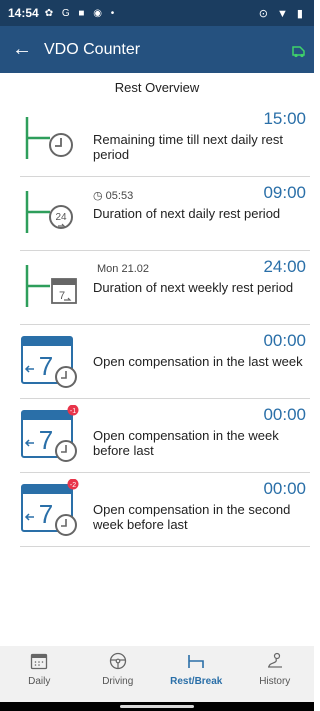  I want to click on system-home-bar, so click(157, 706).